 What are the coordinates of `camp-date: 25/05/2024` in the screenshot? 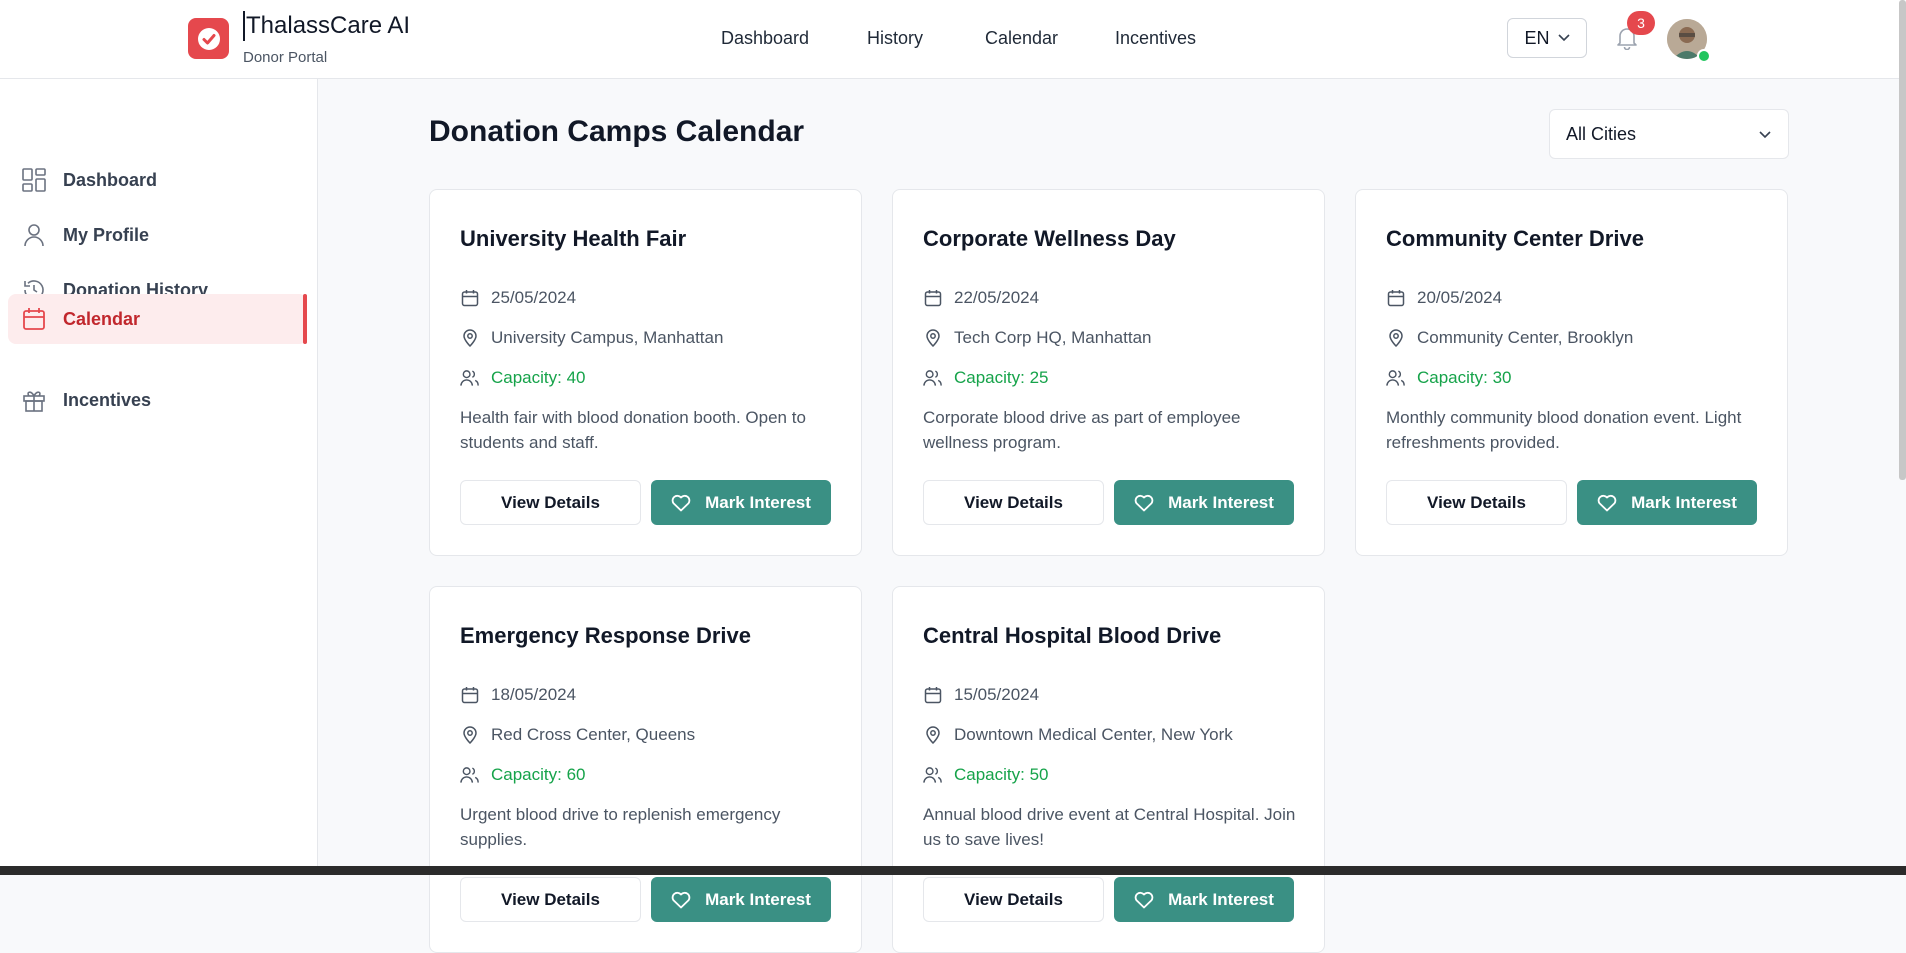 It's located at (534, 297).